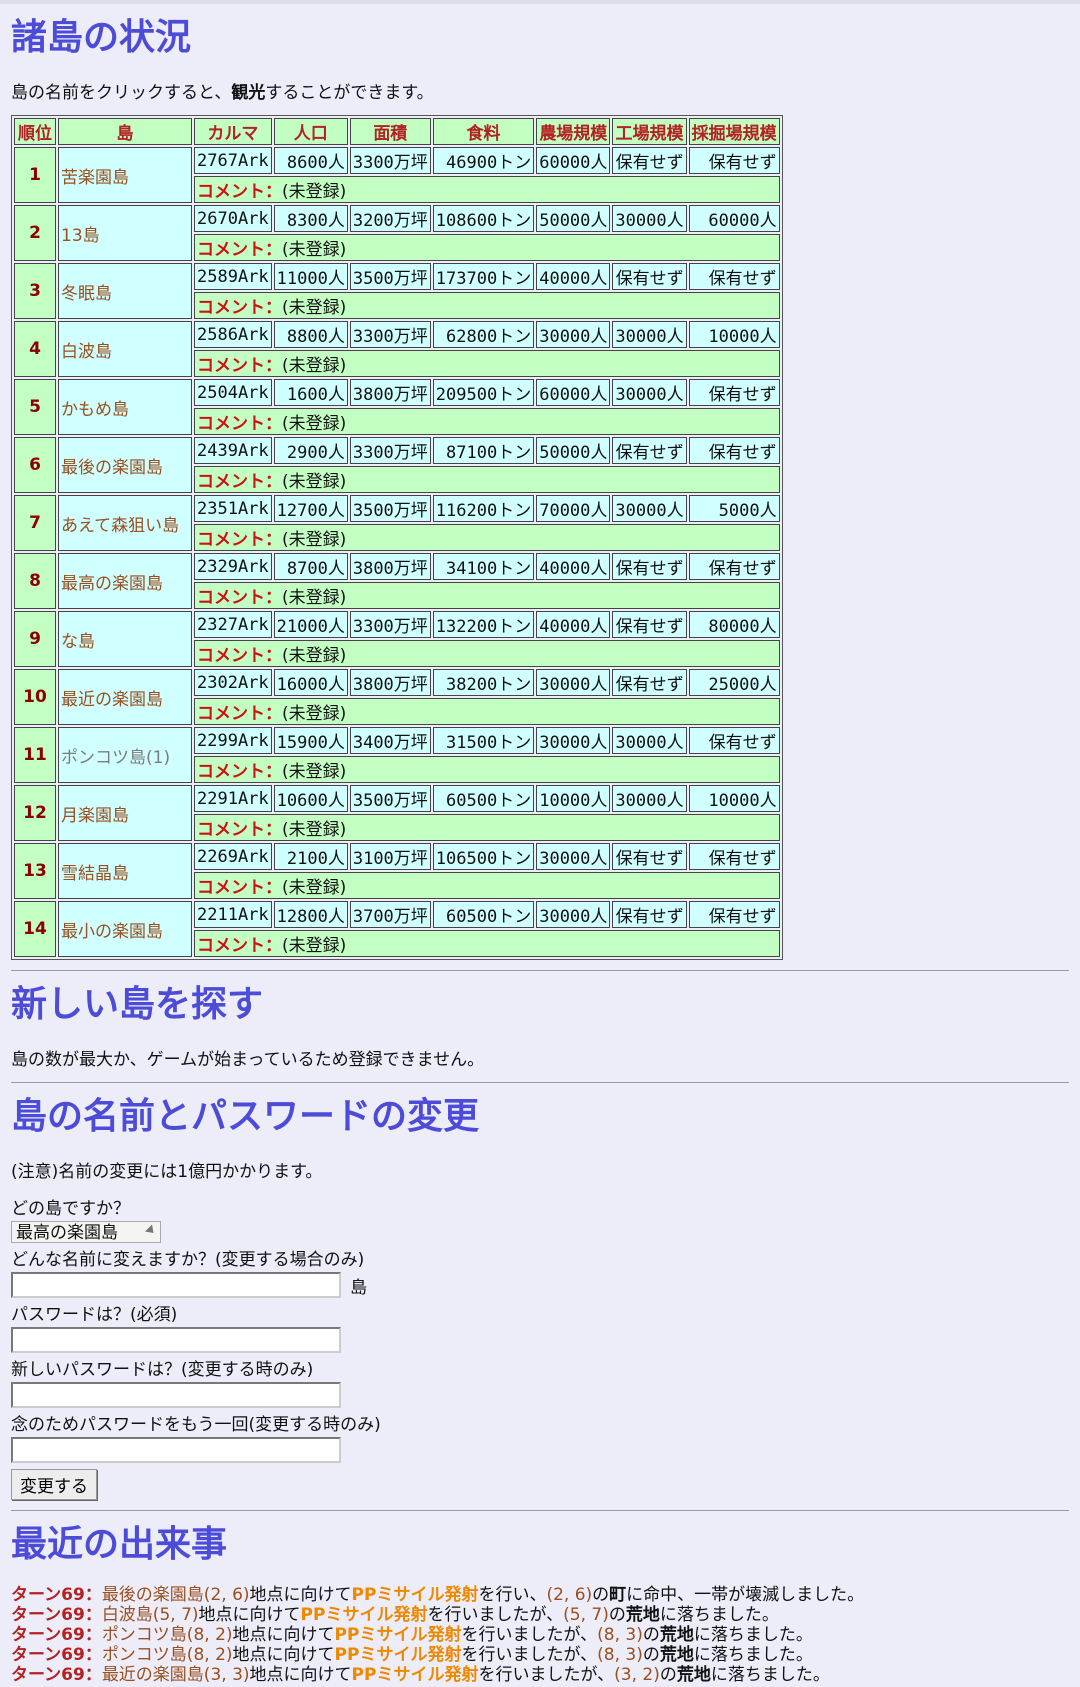 Image resolution: width=1080 pixels, height=1687 pixels. I want to click on value-cell-karma: 2589Ark, so click(233, 276).